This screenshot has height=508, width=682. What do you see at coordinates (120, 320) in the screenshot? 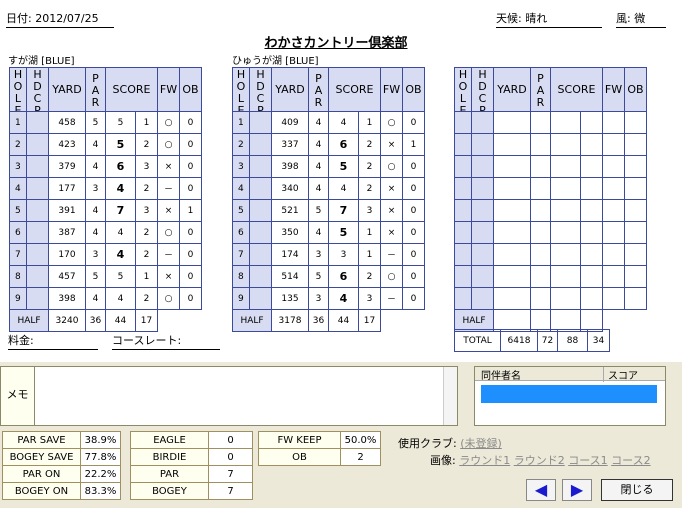
I see `half-score: 44` at bounding box center [120, 320].